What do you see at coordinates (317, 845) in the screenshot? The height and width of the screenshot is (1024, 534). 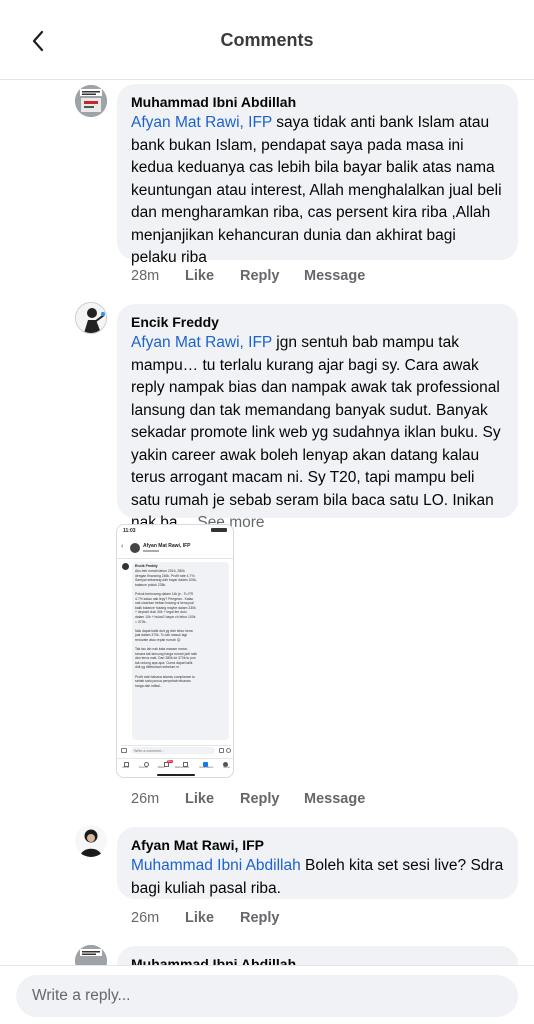 I see `comment-author: Afyan Mat Rawi, IFP` at bounding box center [317, 845].